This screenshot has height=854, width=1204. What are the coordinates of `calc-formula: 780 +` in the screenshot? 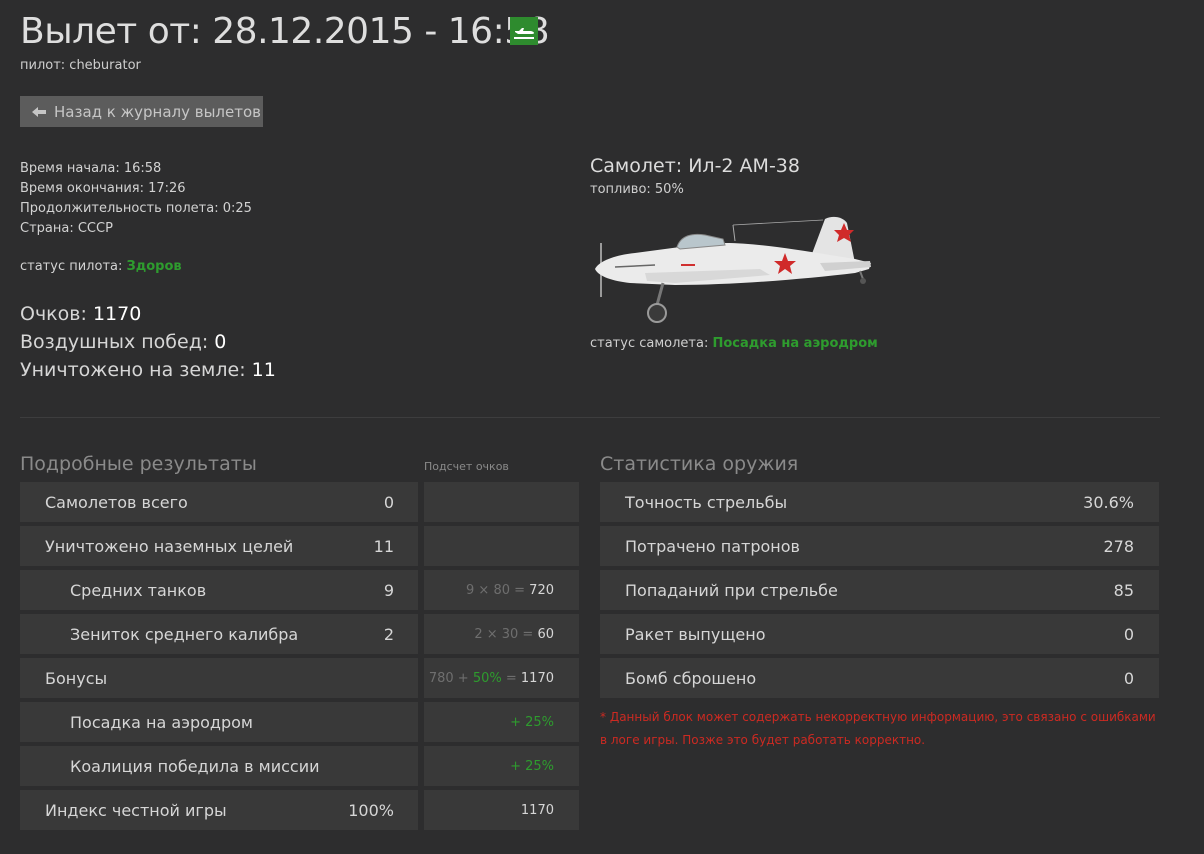 It's located at (448, 678).